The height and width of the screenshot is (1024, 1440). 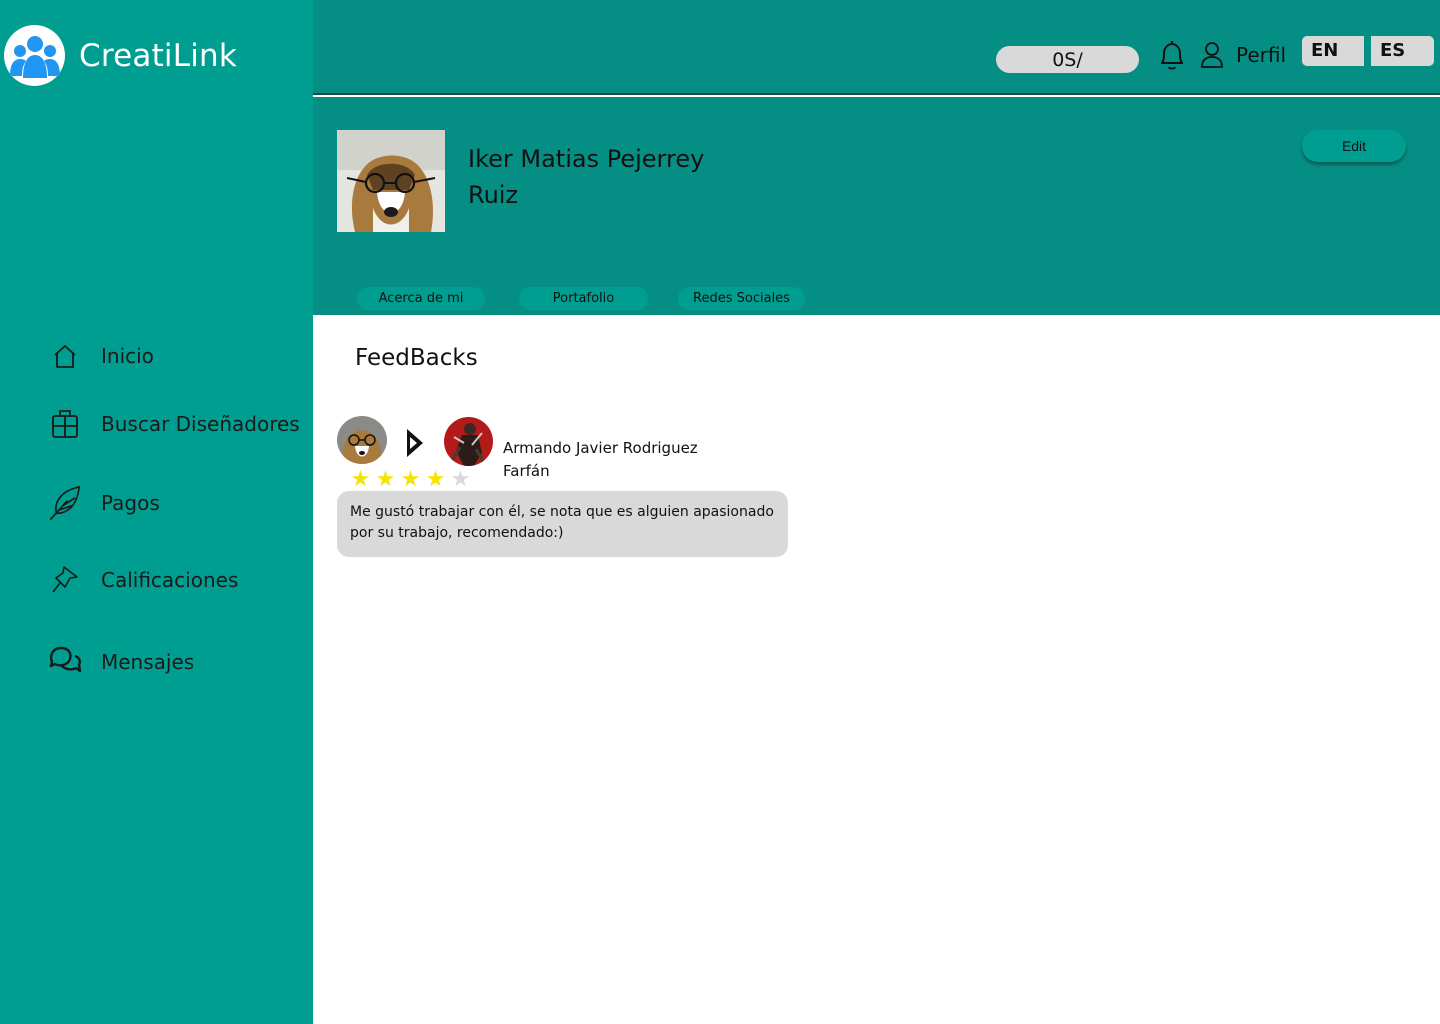 What do you see at coordinates (127, 356) in the screenshot?
I see `nav-label-inicio: Inicio` at bounding box center [127, 356].